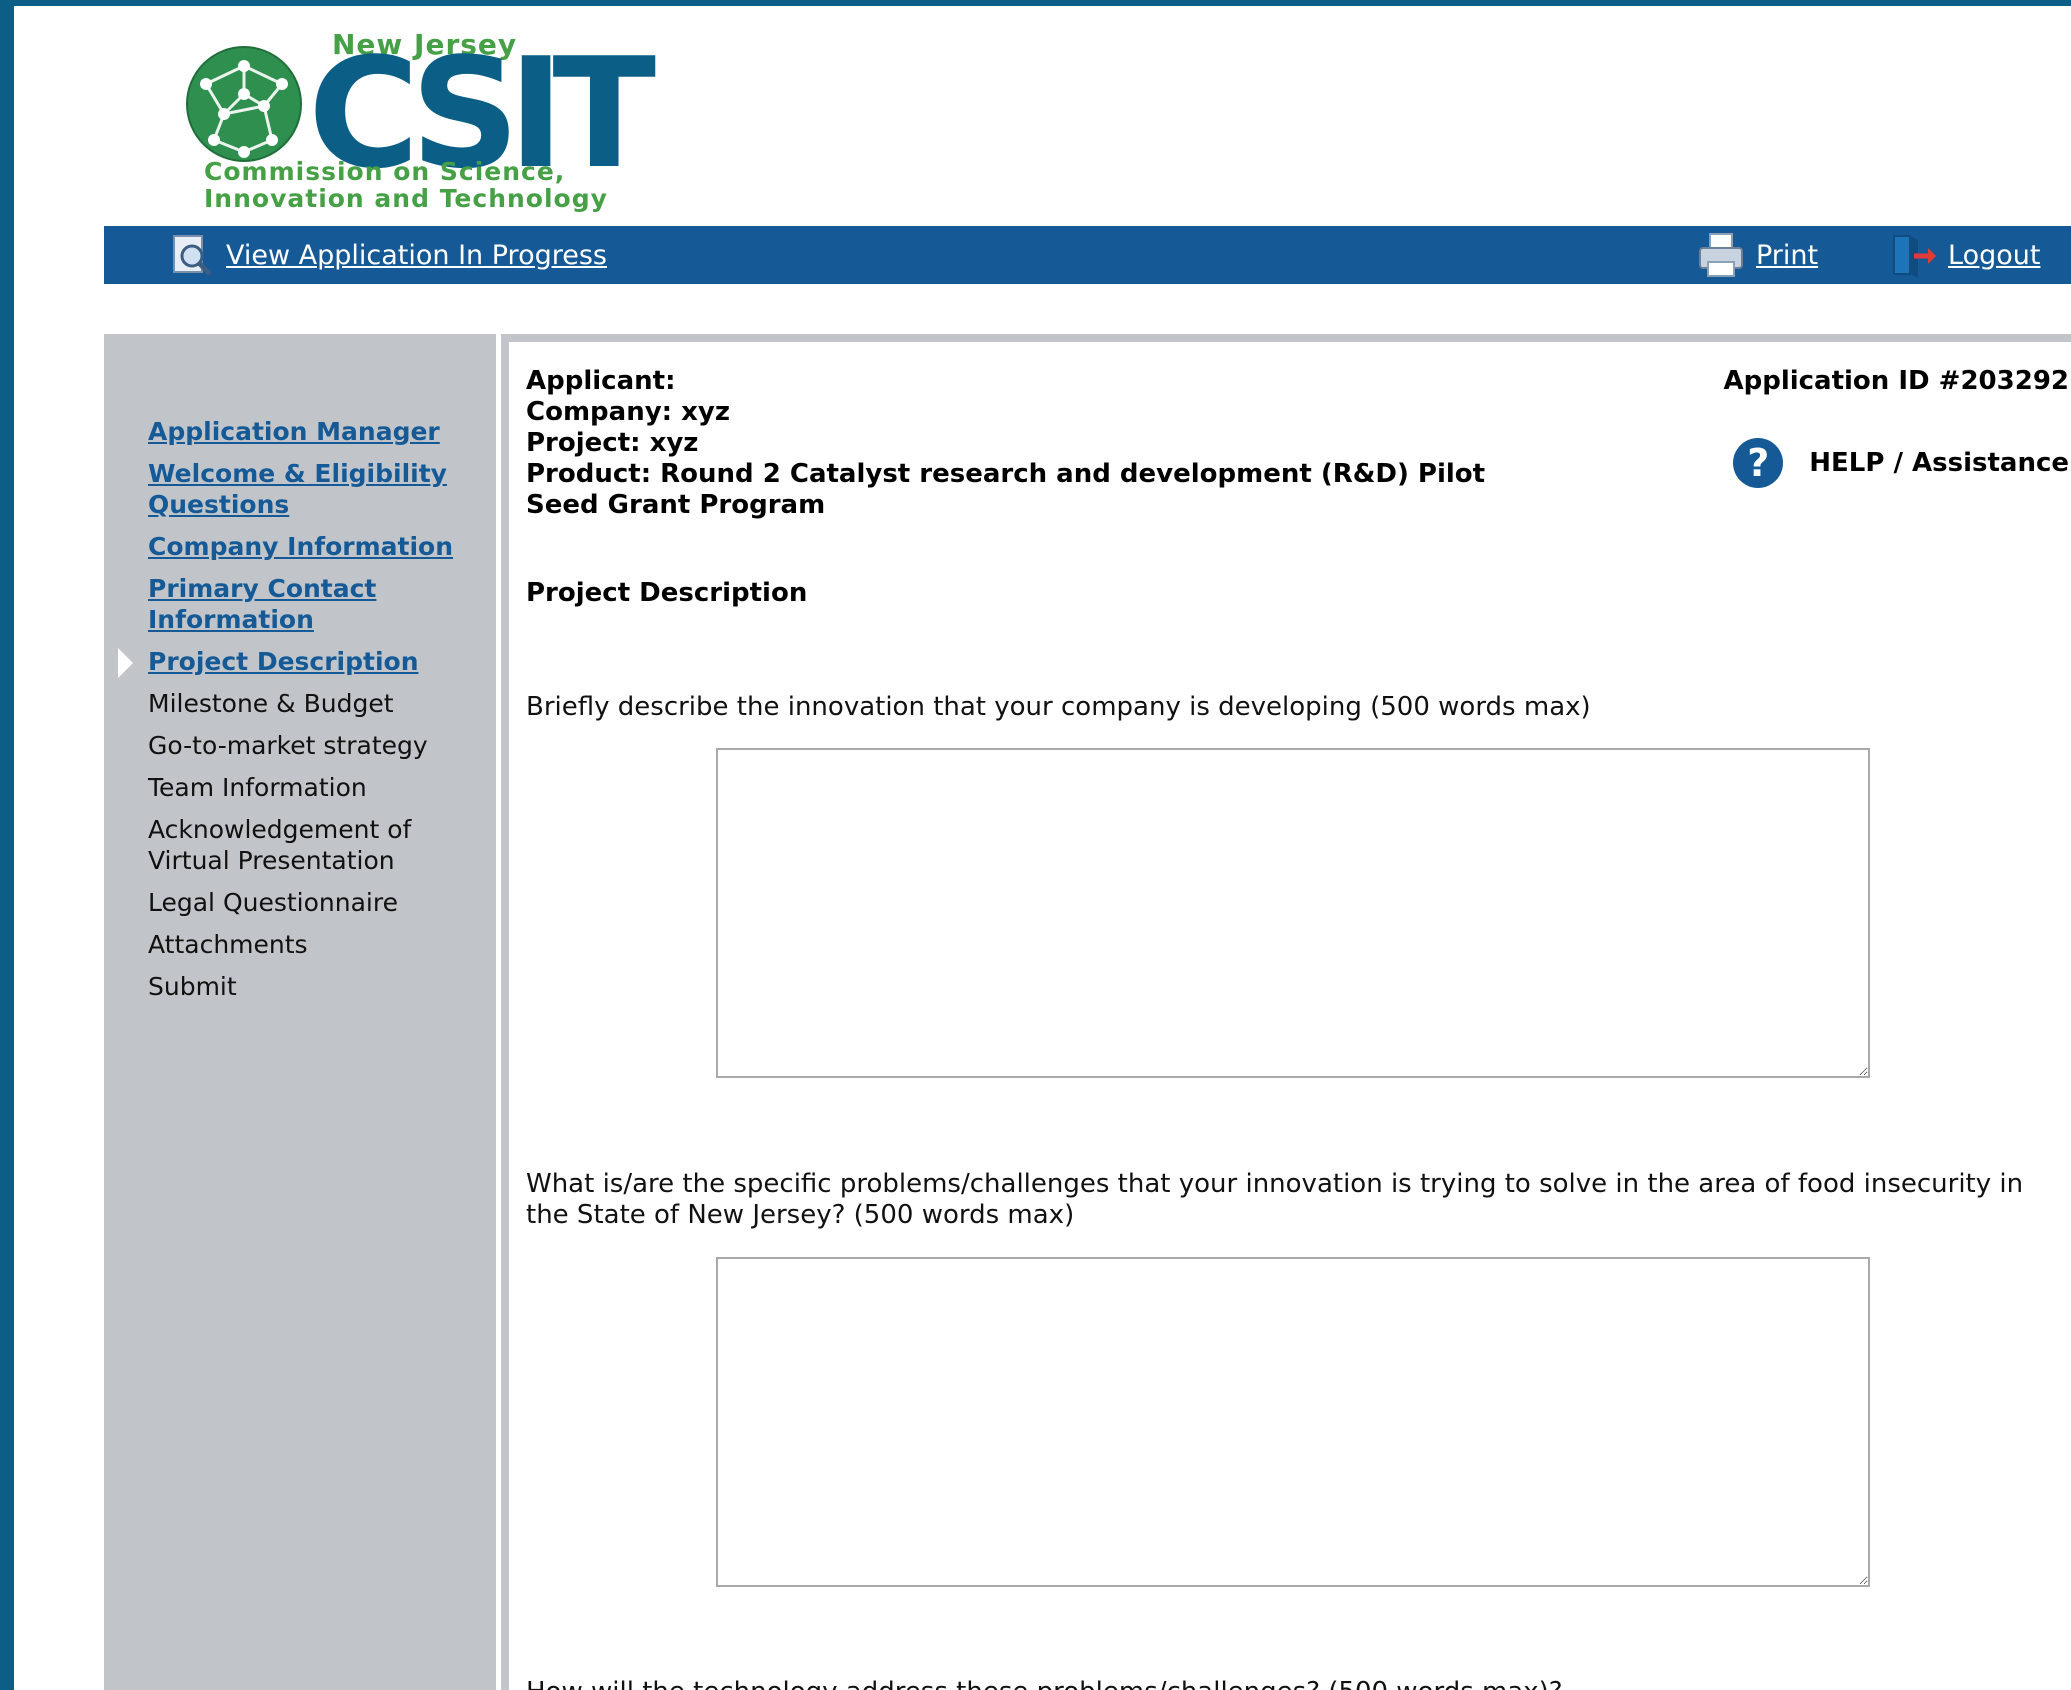 The image size is (2071, 1690). I want to click on sidebar-item-label: Attachments, so click(228, 944).